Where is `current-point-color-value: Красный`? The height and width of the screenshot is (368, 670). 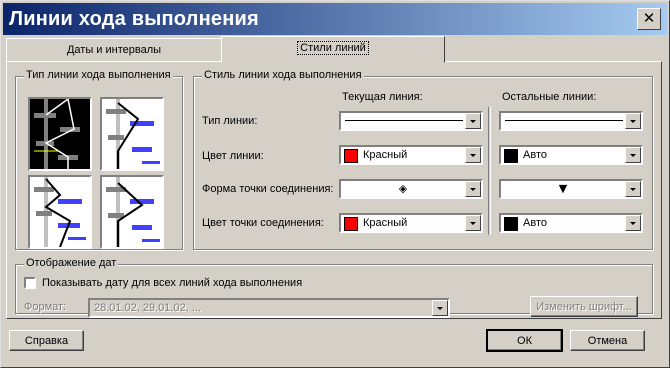 current-point-color-value: Красный is located at coordinates (385, 223).